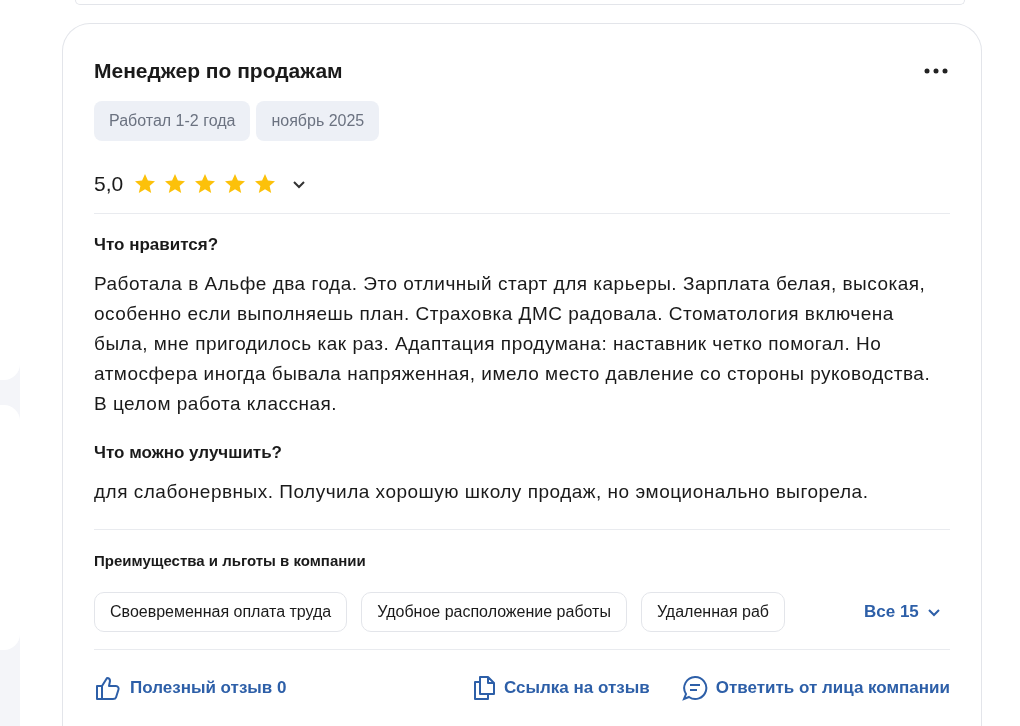 The width and height of the screenshot is (1020, 726). What do you see at coordinates (108, 688) in the screenshot?
I see `thumbs-up-icon` at bounding box center [108, 688].